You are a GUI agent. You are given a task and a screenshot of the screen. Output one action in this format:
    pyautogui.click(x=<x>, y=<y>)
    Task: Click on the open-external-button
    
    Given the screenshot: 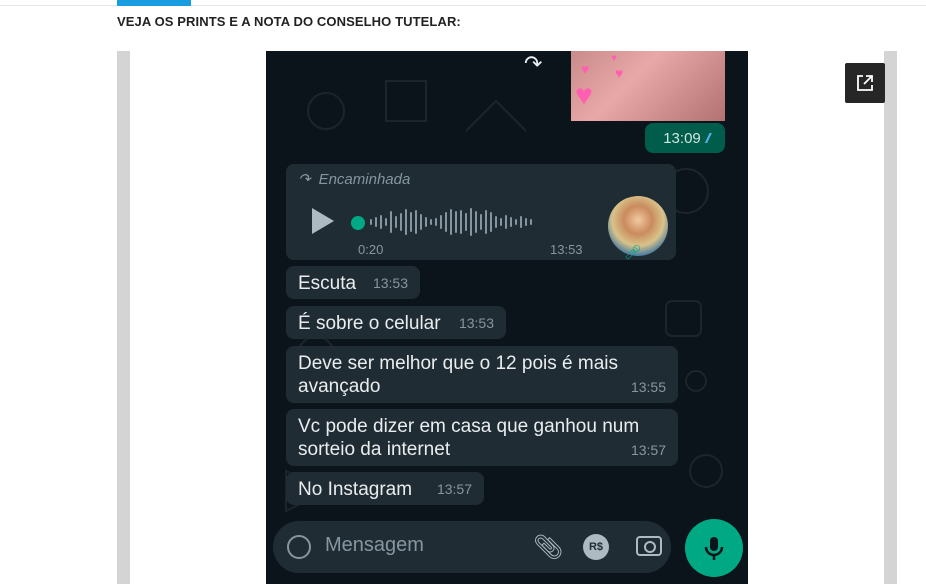 What is the action you would take?
    pyautogui.click(x=865, y=83)
    